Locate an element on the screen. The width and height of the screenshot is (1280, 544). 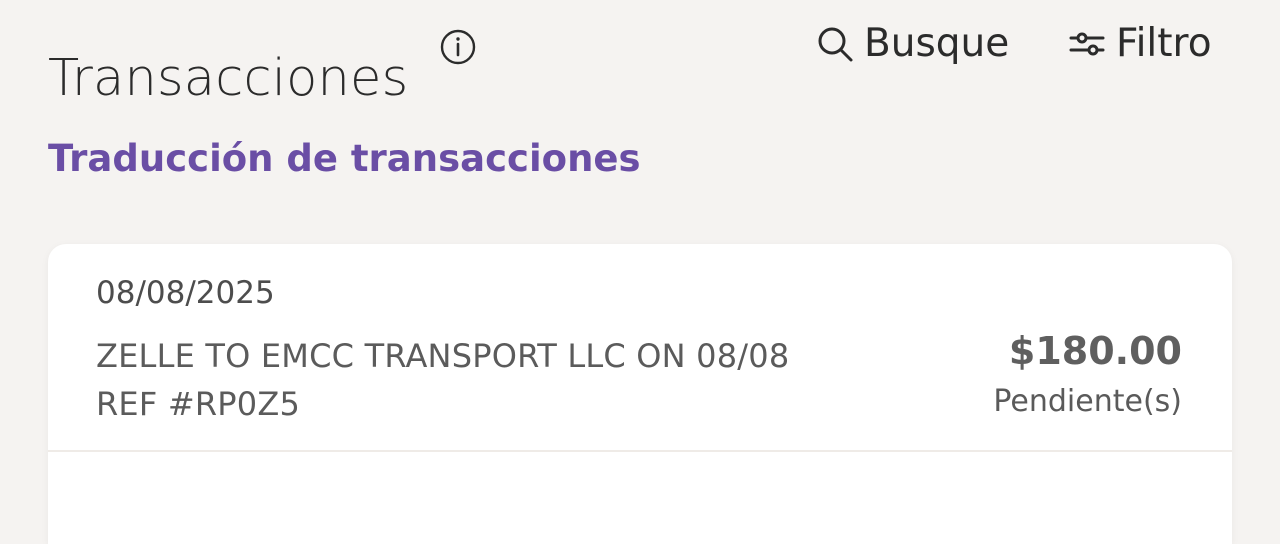
page-title: Transacciones is located at coordinates (228, 79).